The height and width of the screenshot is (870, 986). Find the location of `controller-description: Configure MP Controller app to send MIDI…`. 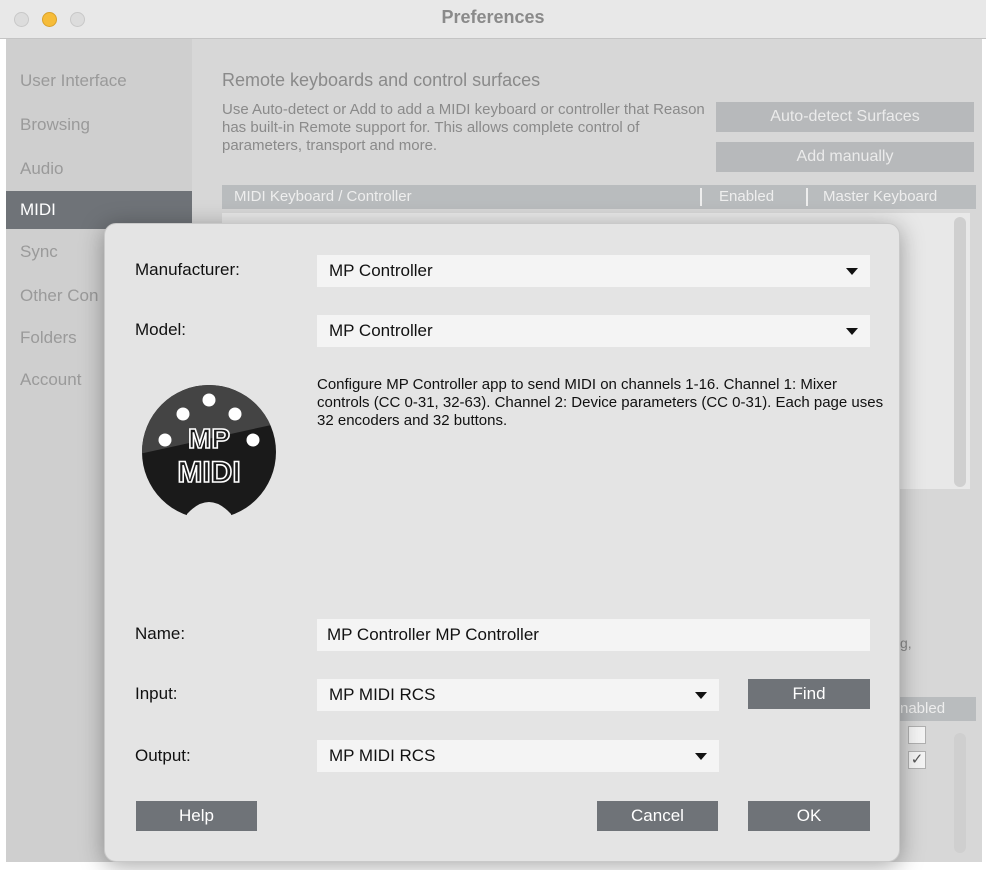

controller-description: Configure MP Controller app to send MIDI… is located at coordinates (600, 402).